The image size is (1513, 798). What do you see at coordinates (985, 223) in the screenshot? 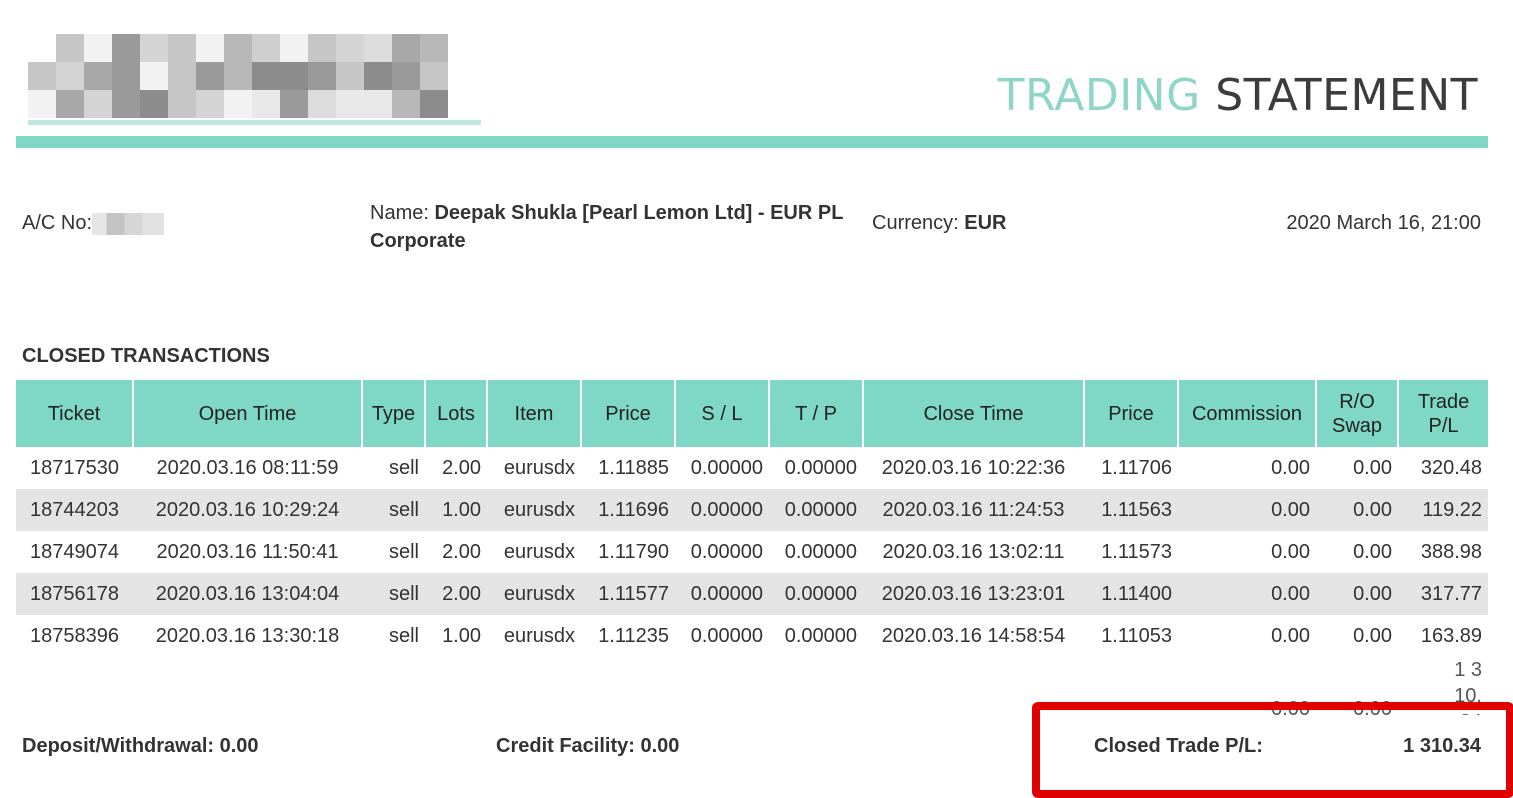
I see `currency-value: EUR` at bounding box center [985, 223].